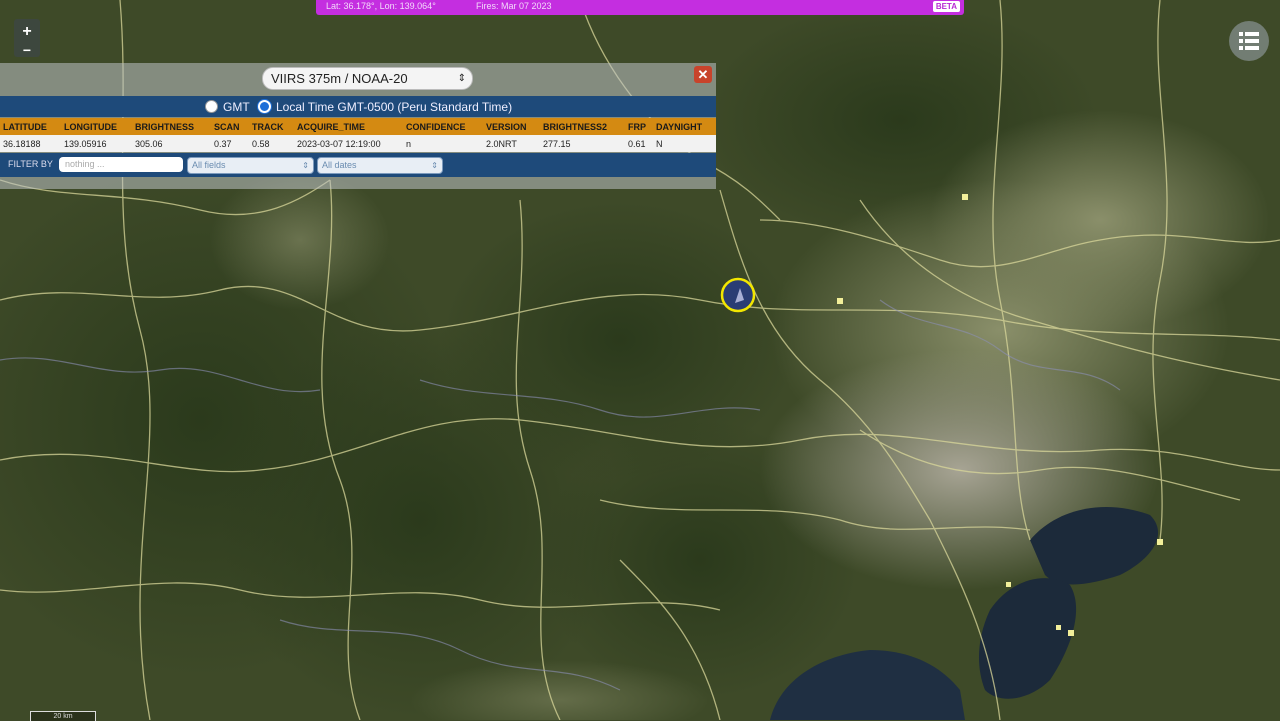 The image size is (1280, 721). What do you see at coordinates (738, 295) in the screenshot?
I see `selected-fire-marker` at bounding box center [738, 295].